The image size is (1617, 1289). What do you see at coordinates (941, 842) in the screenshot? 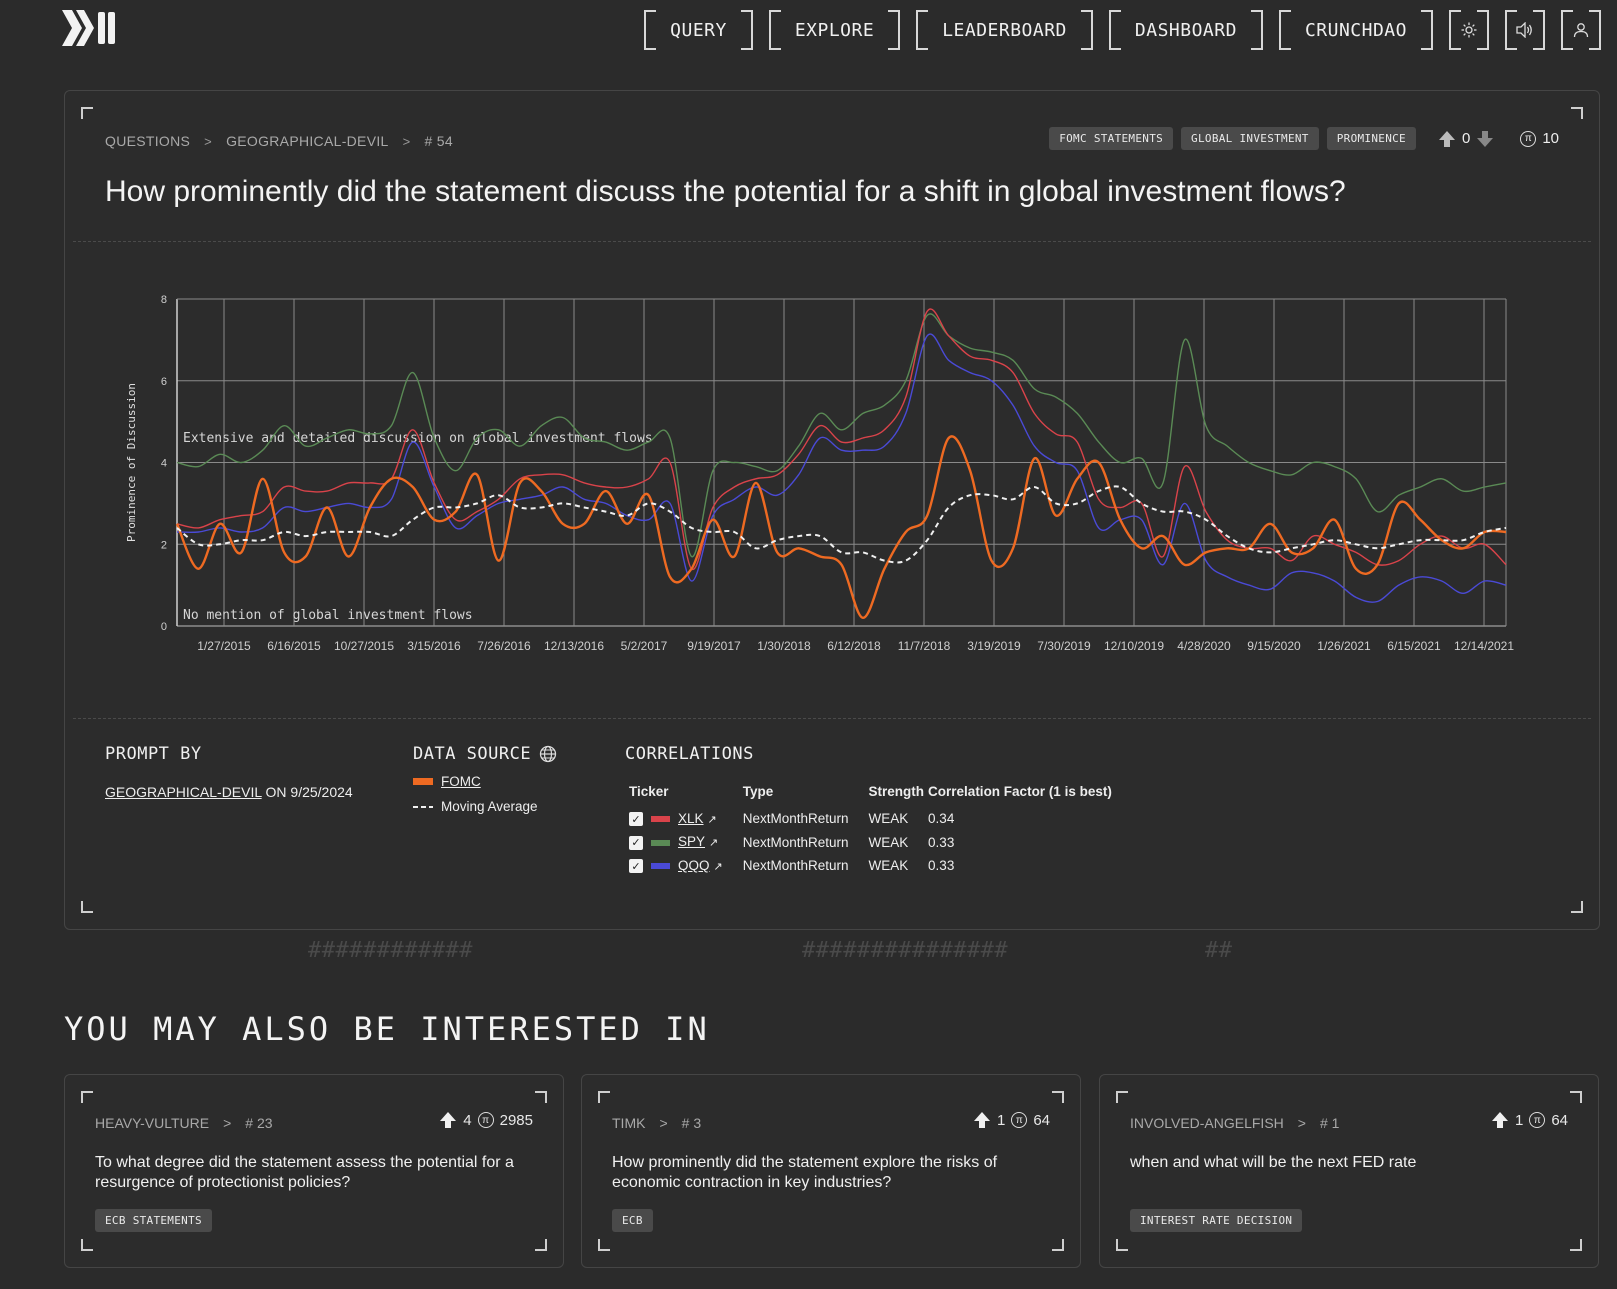
I see `row-factor: 0.33` at bounding box center [941, 842].